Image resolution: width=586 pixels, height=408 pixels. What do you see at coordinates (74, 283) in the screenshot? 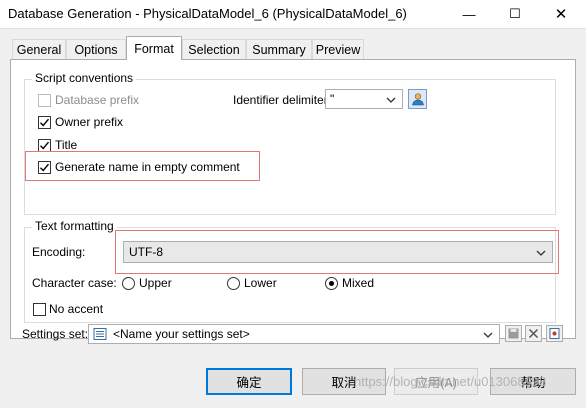
I see `character-case-label: Character case:` at bounding box center [74, 283].